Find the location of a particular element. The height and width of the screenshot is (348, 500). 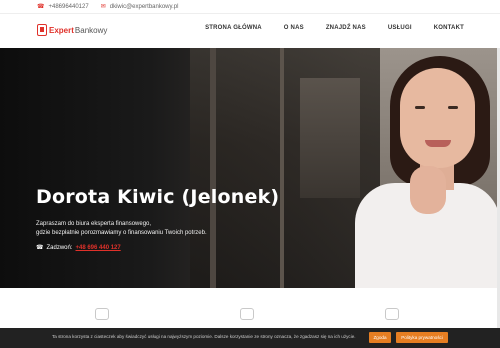

hero-call-number-link: +48 696 440 127 is located at coordinates (98, 248).